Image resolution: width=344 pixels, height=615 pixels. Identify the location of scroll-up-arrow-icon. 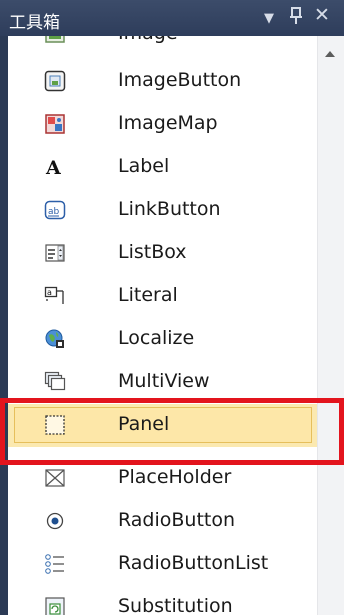
(330, 54).